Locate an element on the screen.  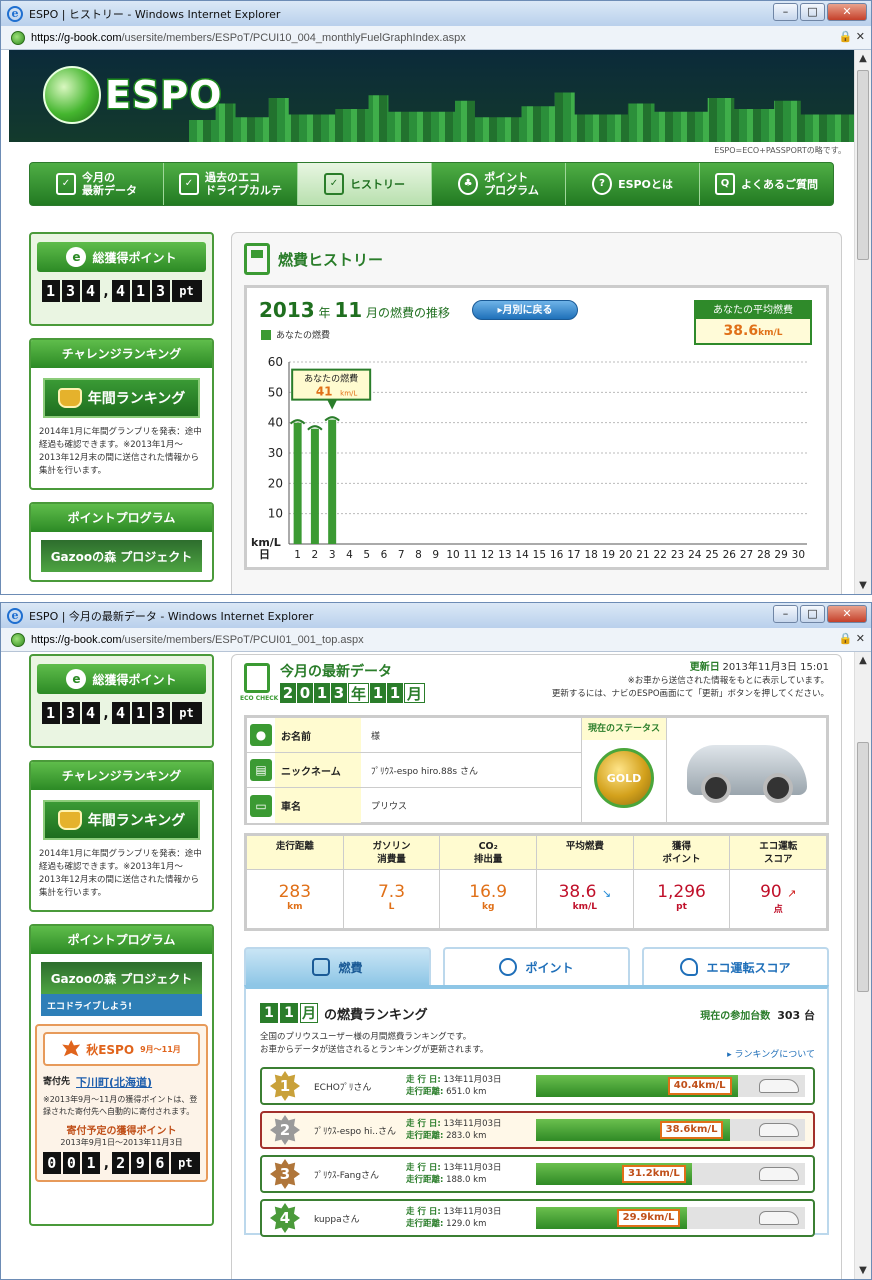
maple-leaf-icon is located at coordinates (71, 1048).